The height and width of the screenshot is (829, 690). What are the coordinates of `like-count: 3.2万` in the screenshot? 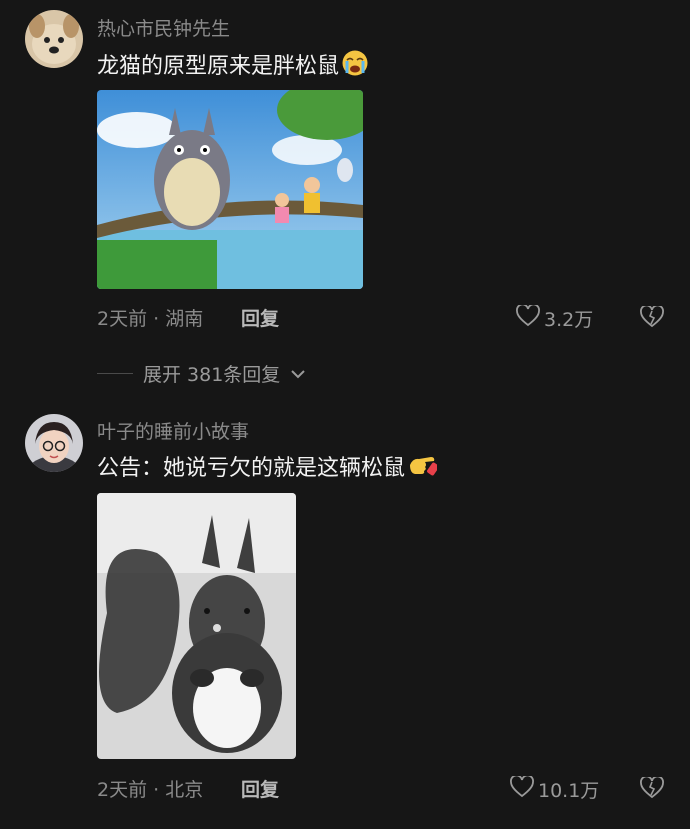 It's located at (569, 320).